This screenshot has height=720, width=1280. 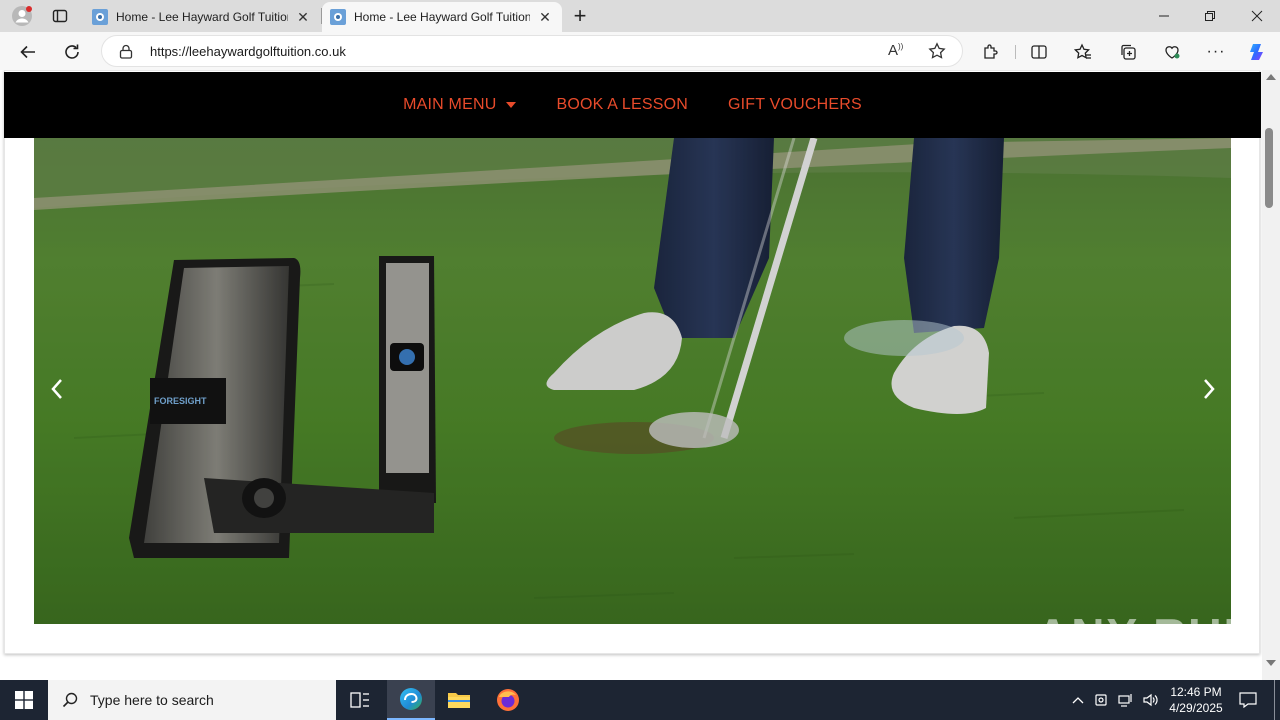 I want to click on show-hidden-icons-icon, so click(x=1078, y=700).